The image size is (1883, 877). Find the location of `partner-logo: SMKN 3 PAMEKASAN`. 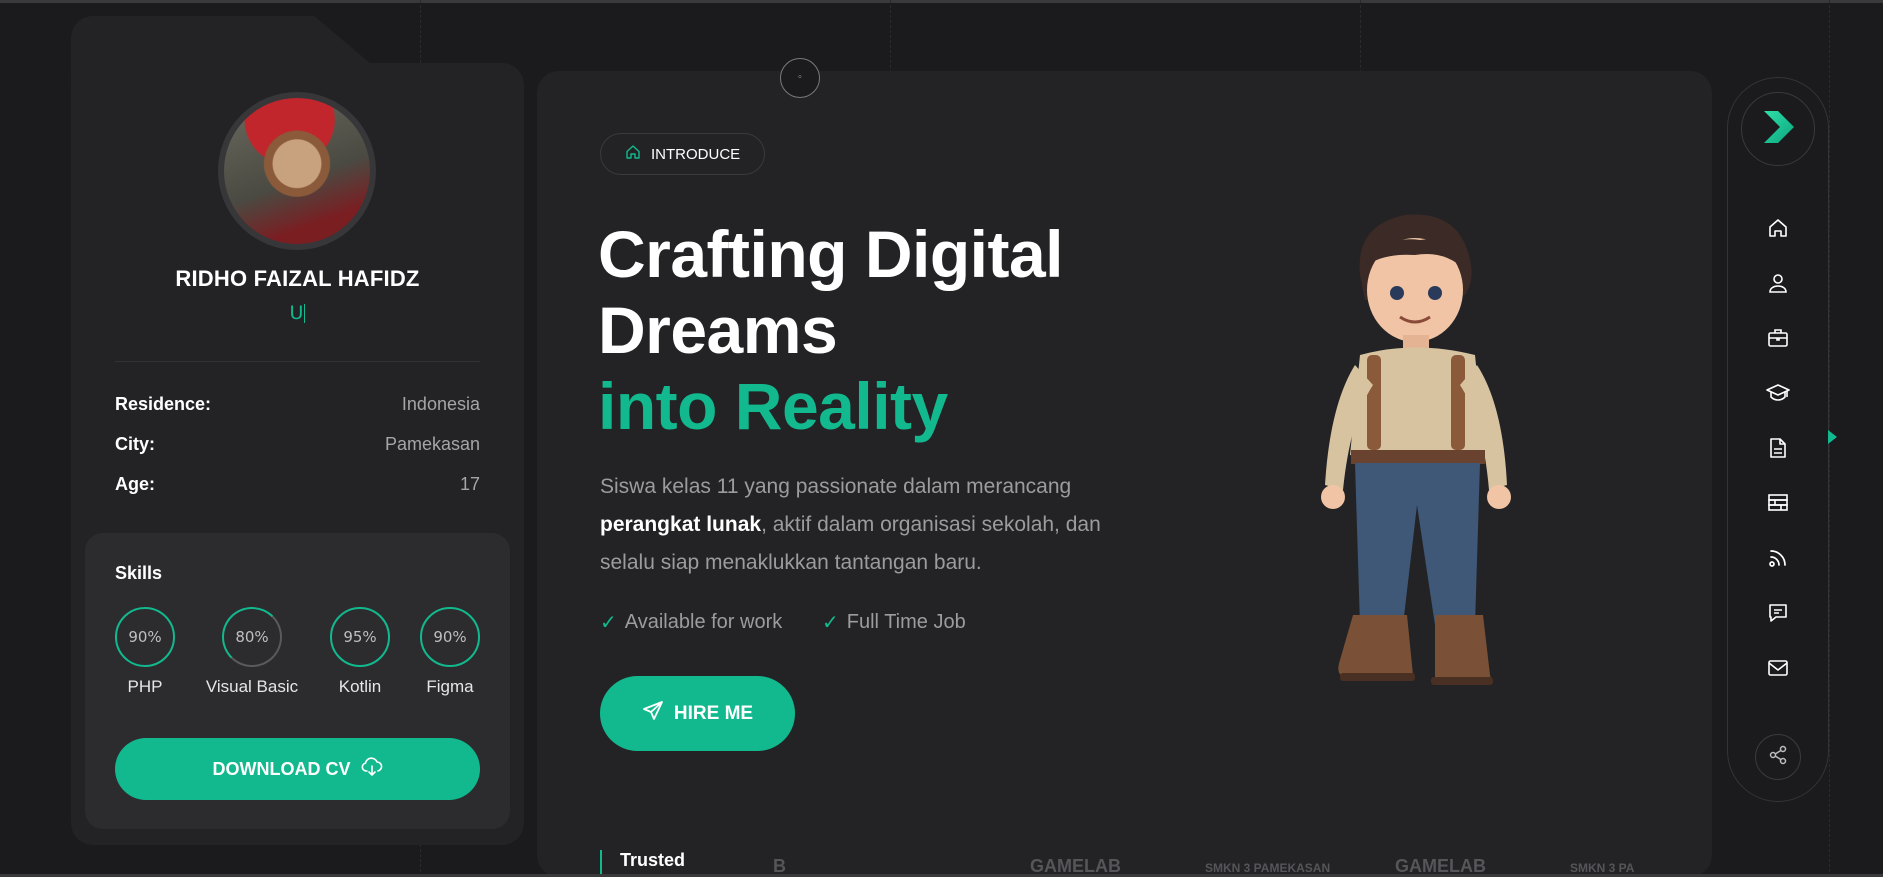

partner-logo: SMKN 3 PAMEKASAN is located at coordinates (1268, 868).